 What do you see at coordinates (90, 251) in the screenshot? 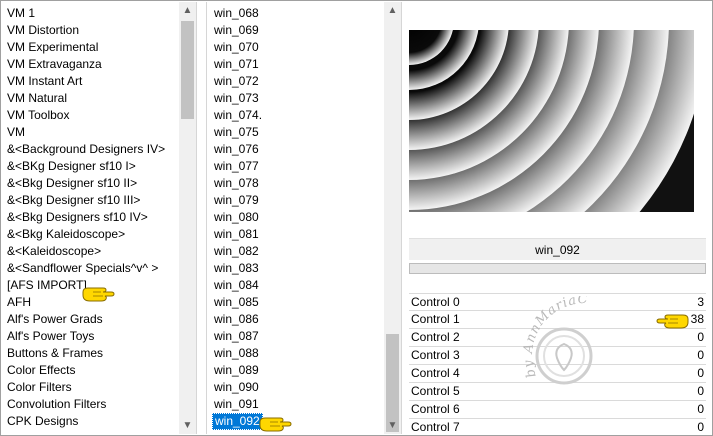
I see `category-item: &<Kaleidoscope>` at bounding box center [90, 251].